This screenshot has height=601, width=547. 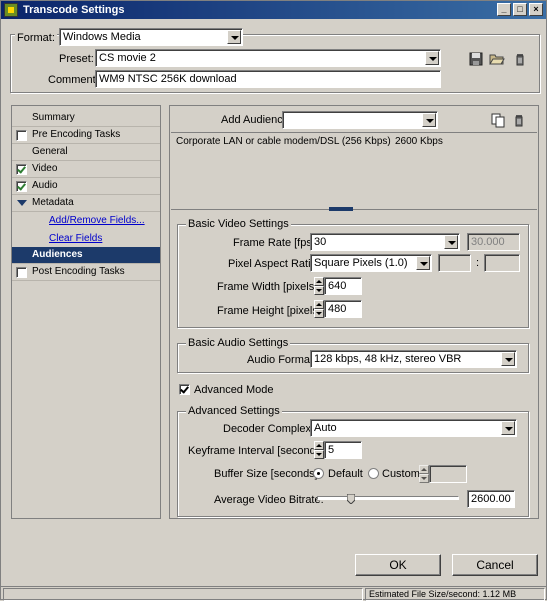 What do you see at coordinates (76, 134) in the screenshot?
I see `sidebar-item-label: Pre Encoding Tasks` at bounding box center [76, 134].